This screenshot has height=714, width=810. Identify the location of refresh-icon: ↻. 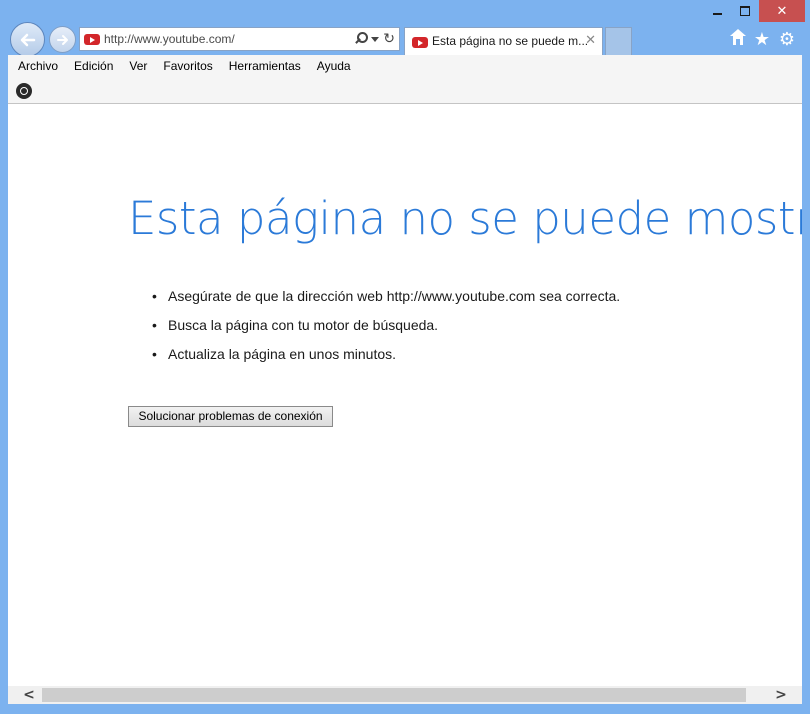
(389, 39).